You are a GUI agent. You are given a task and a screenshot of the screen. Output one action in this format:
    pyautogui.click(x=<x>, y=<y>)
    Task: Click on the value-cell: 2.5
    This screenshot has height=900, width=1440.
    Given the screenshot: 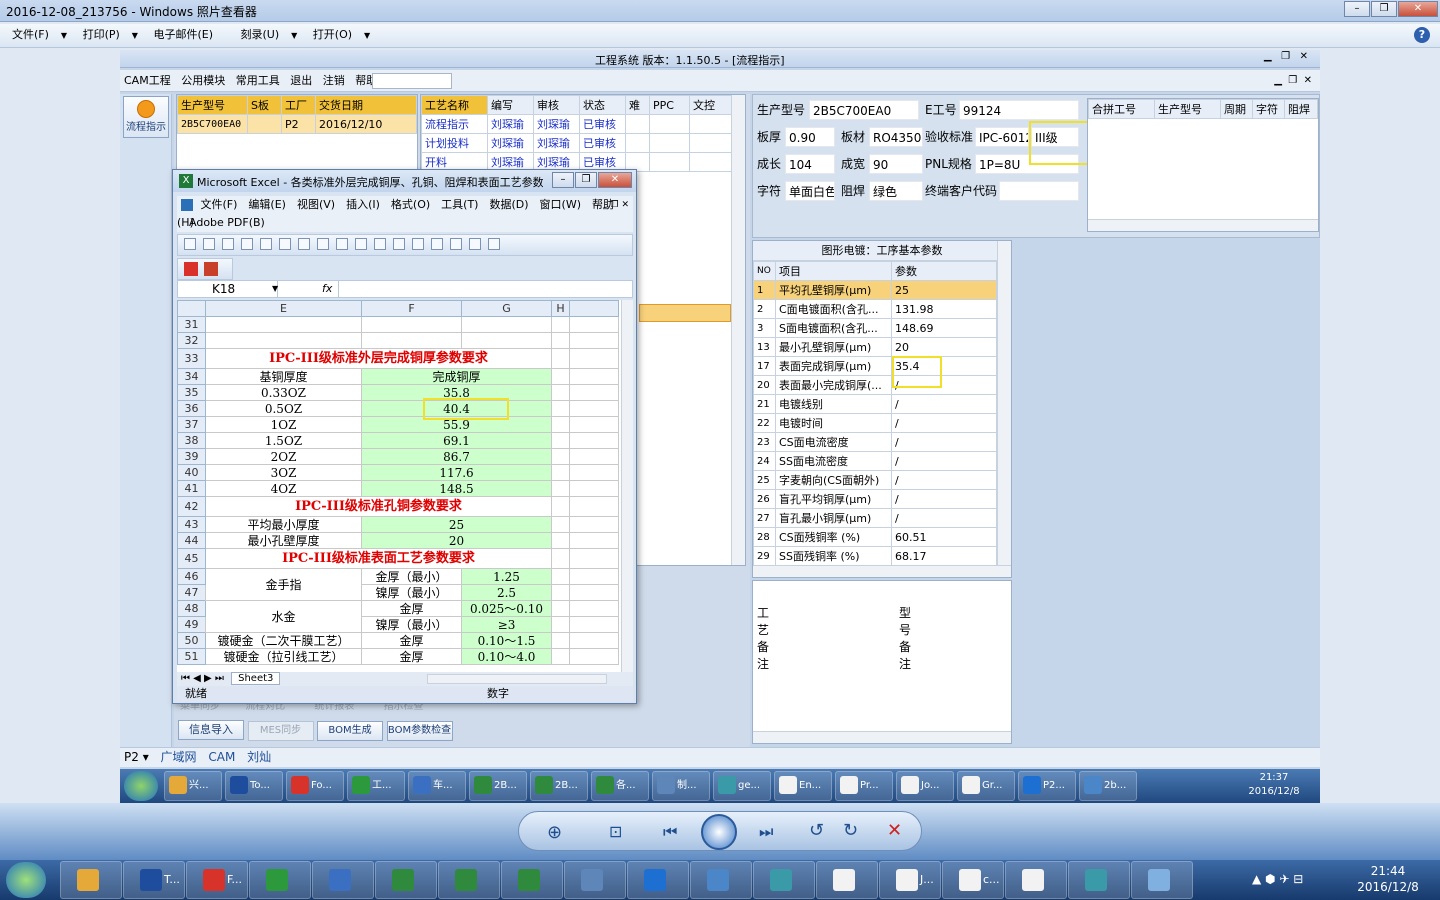 What is the action you would take?
    pyautogui.click(x=506, y=592)
    